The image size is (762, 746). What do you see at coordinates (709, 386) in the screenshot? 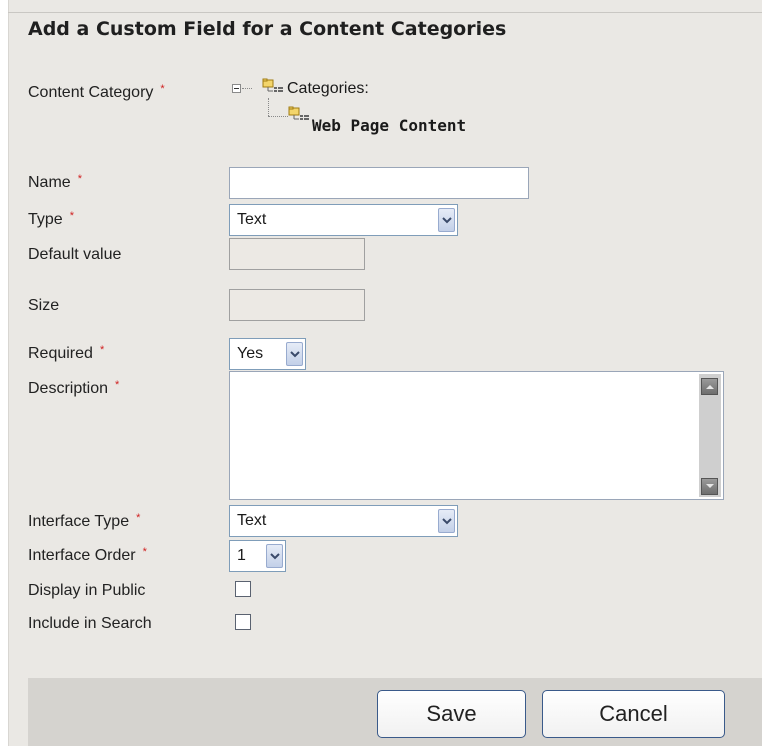
I see `scroll-up-arrow-icon` at bounding box center [709, 386].